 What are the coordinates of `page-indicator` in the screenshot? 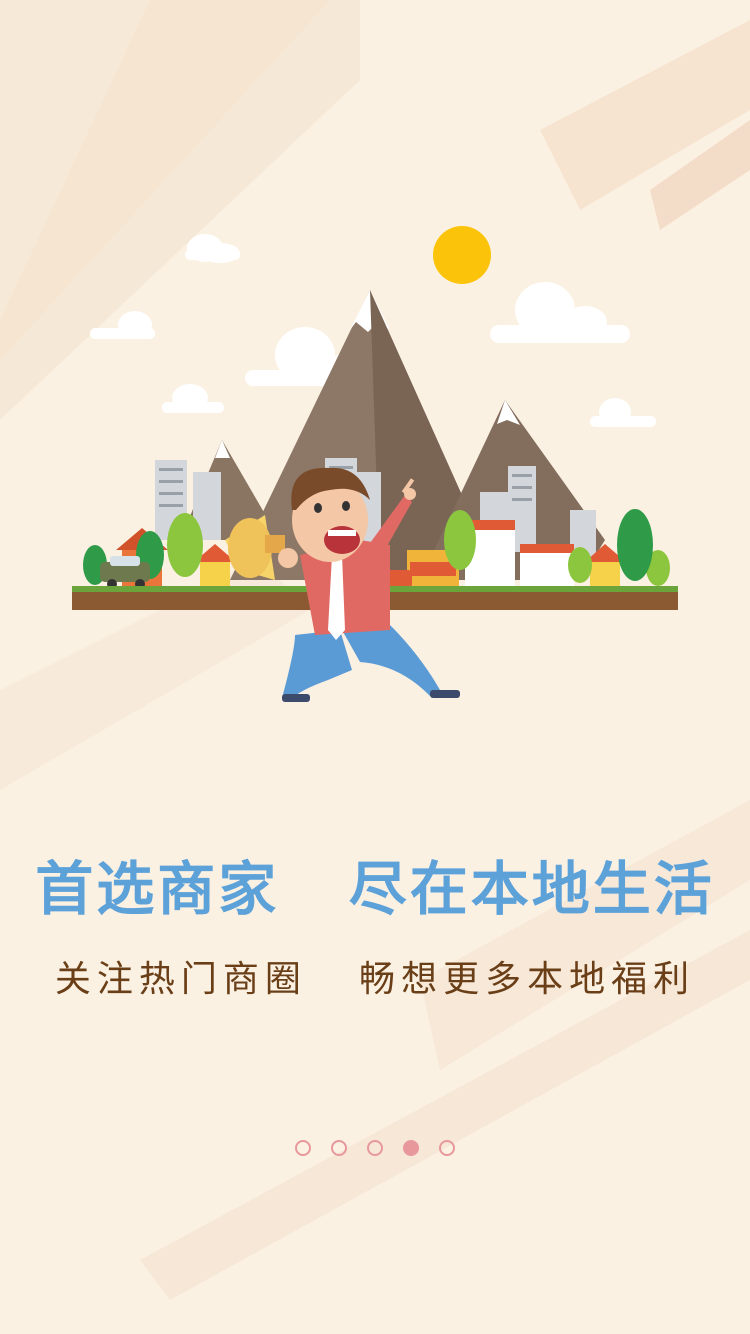 It's located at (375, 1148).